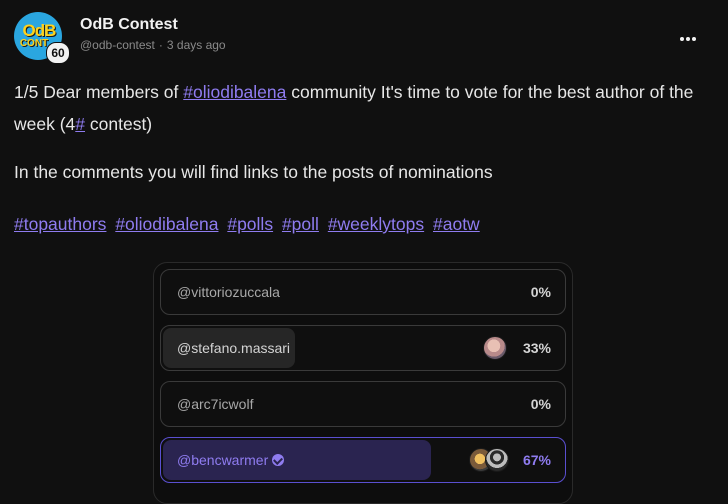 Image resolution: width=728 pixels, height=504 pixels. Describe the element at coordinates (456, 224) in the screenshot. I see `tag-link: #aotw` at that location.